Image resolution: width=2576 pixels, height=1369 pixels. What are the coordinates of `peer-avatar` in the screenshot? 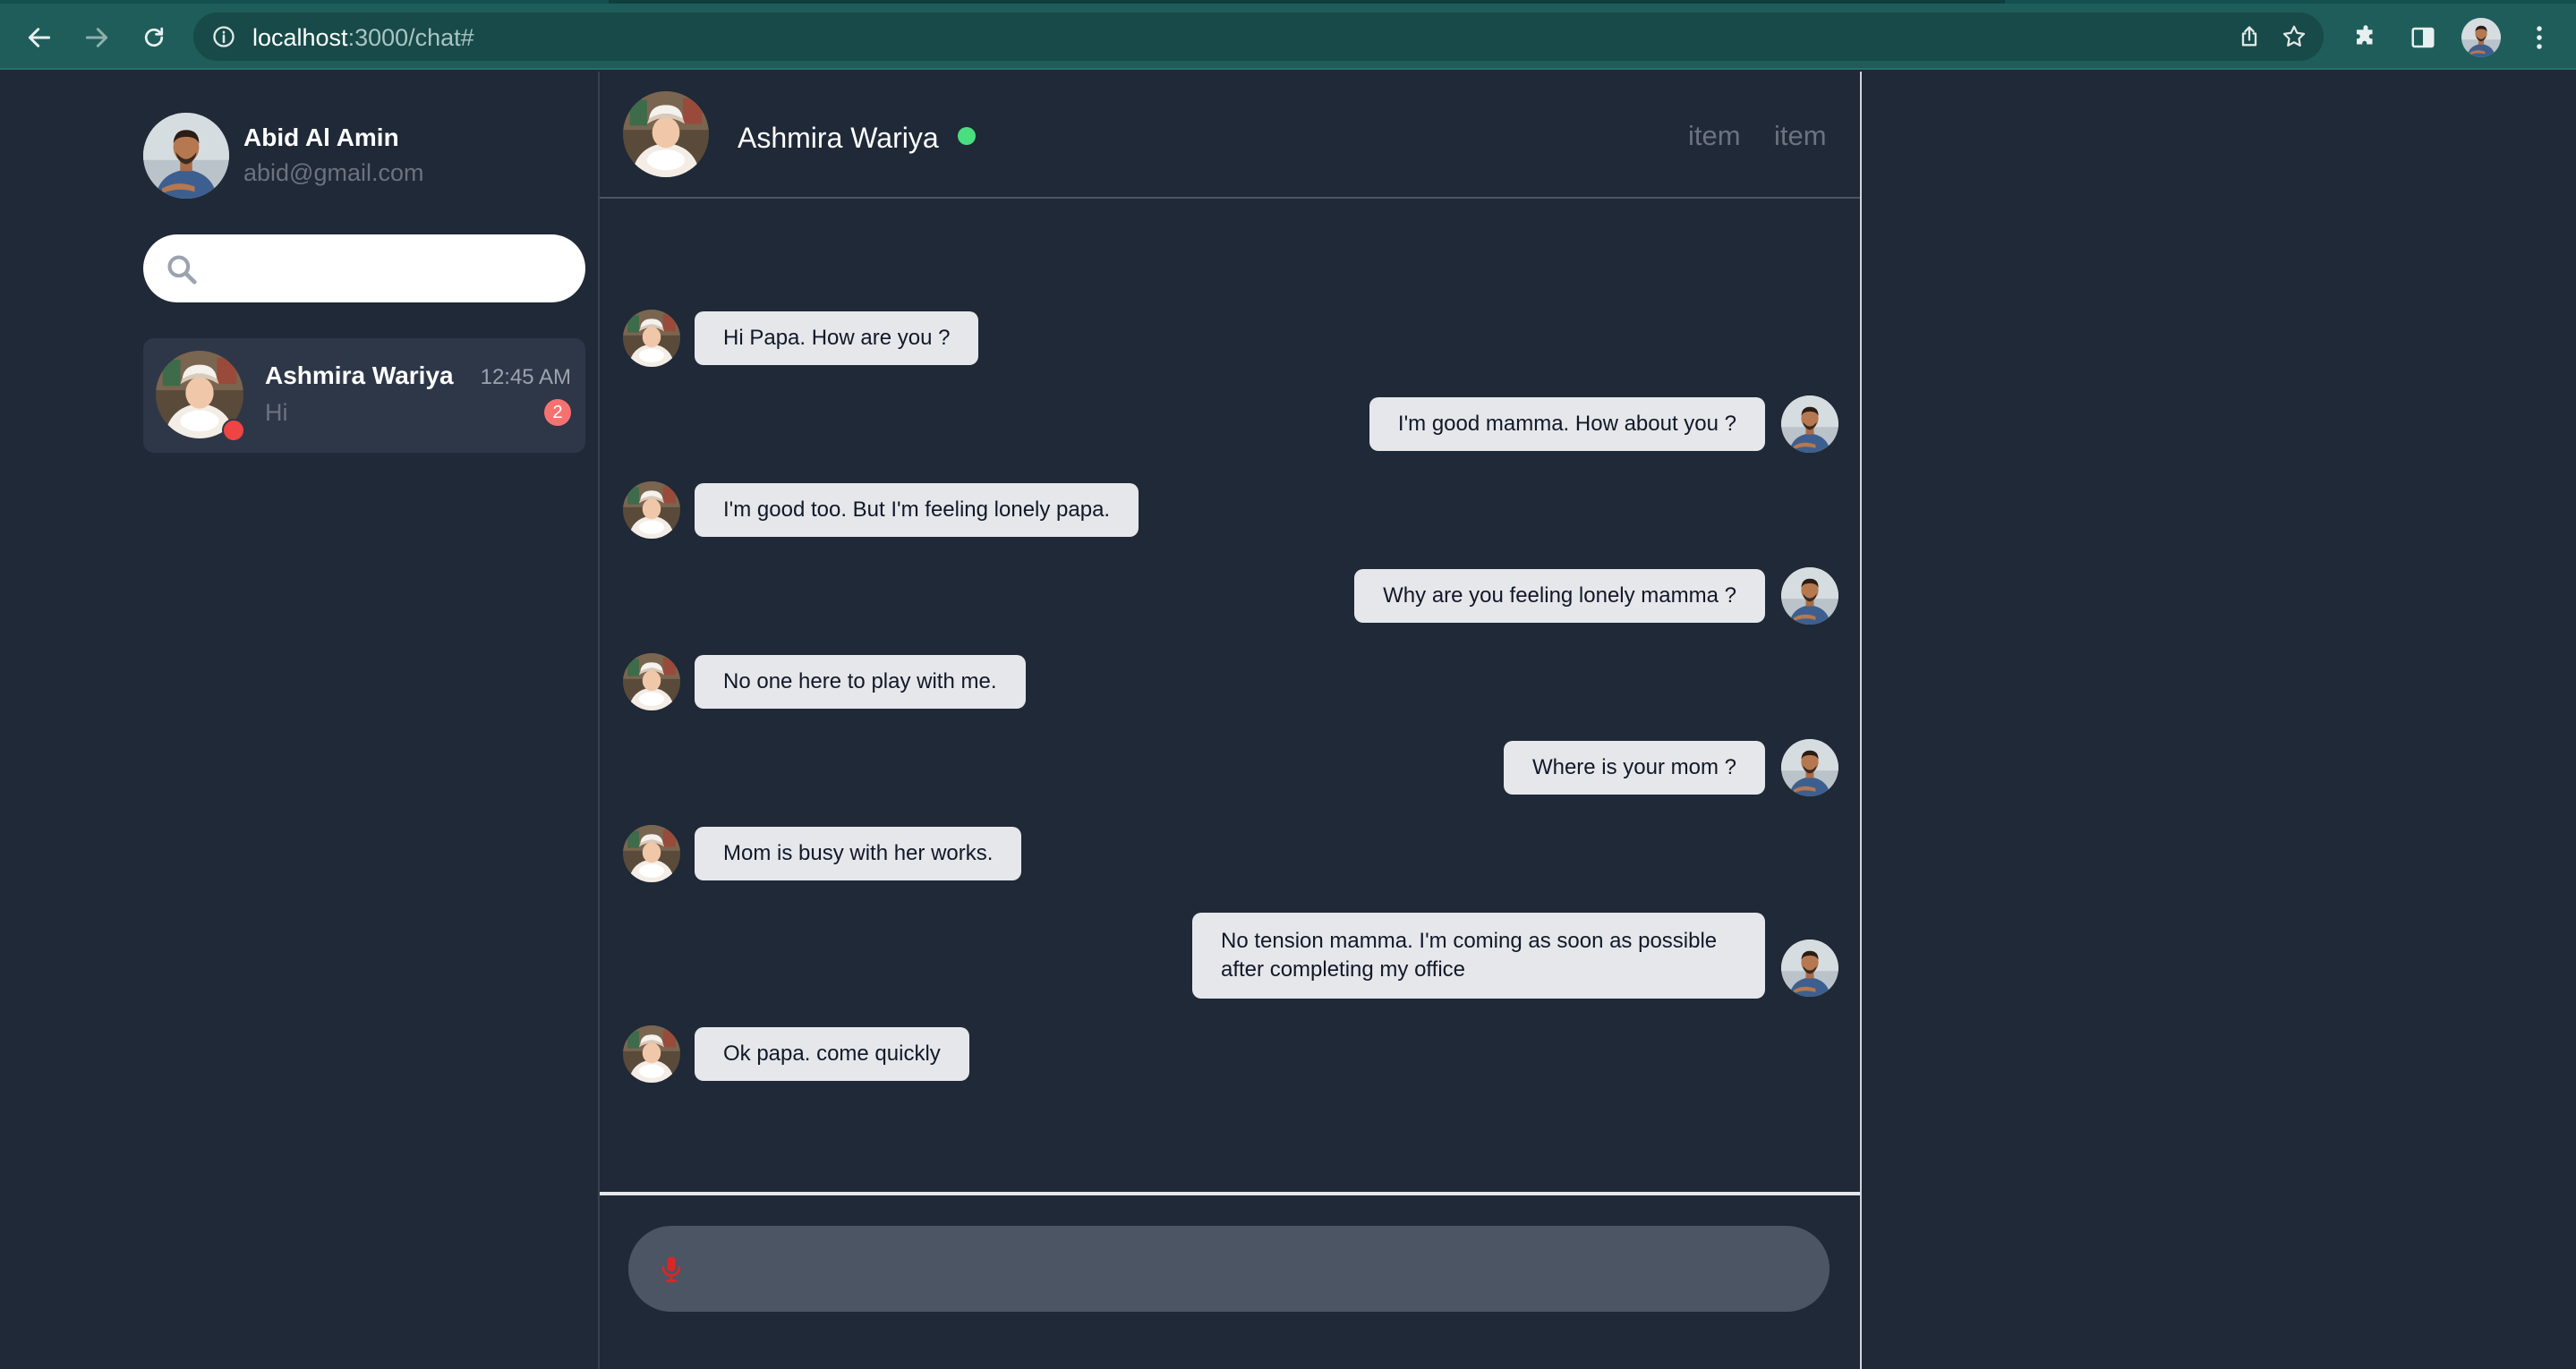 It's located at (666, 134).